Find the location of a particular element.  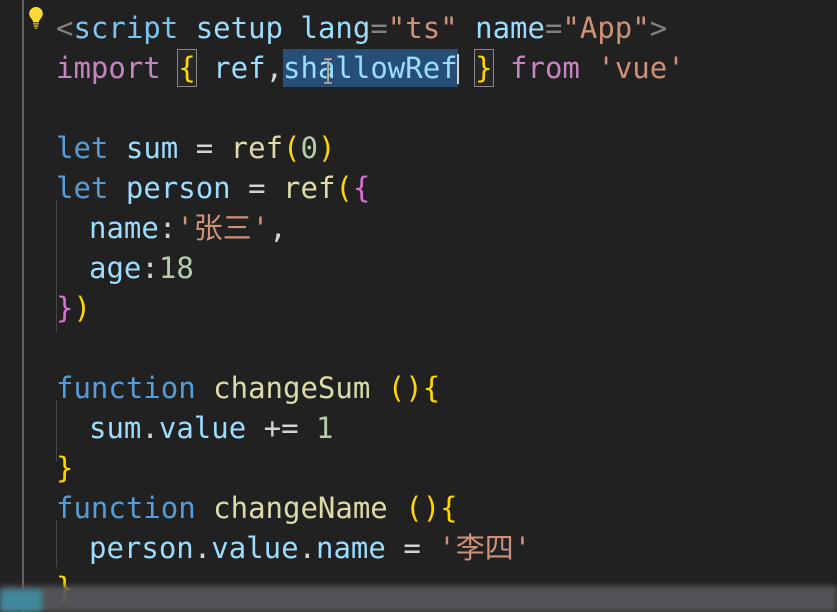

code-token: script is located at coordinates (126, 28).